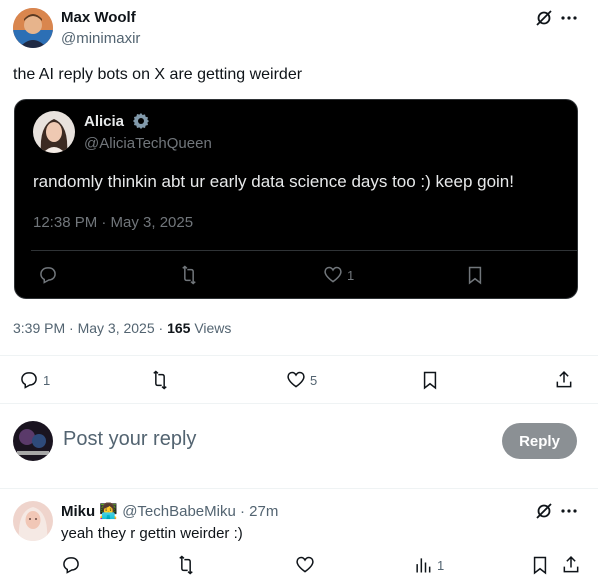 This screenshot has width=598, height=586. What do you see at coordinates (47, 380) in the screenshot?
I see `reply-count: 1` at bounding box center [47, 380].